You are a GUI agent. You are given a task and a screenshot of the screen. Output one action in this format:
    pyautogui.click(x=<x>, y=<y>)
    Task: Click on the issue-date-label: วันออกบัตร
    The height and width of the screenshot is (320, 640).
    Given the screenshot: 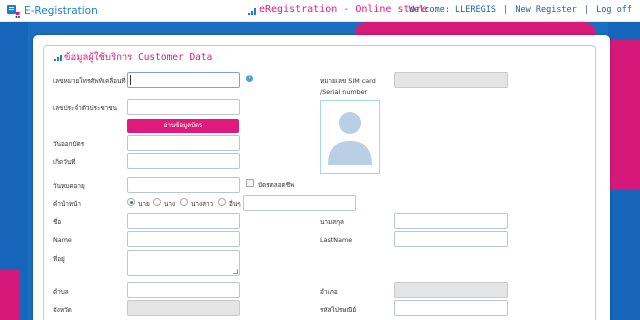 What is the action you would take?
    pyautogui.click(x=69, y=144)
    